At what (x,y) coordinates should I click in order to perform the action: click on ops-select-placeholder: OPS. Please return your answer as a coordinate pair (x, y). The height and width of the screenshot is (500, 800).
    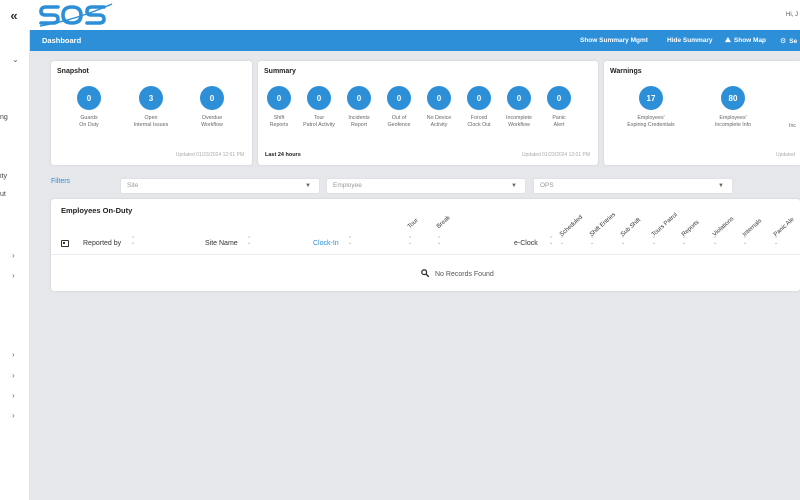
    Looking at the image, I should click on (547, 185).